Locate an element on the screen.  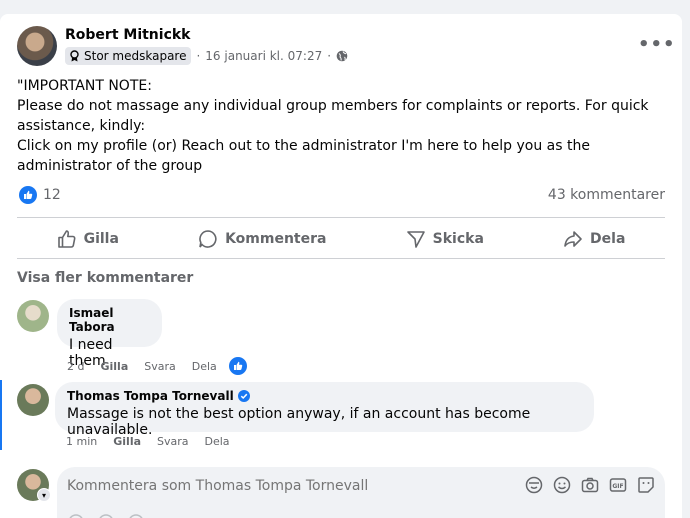
share-icon is located at coordinates (573, 239).